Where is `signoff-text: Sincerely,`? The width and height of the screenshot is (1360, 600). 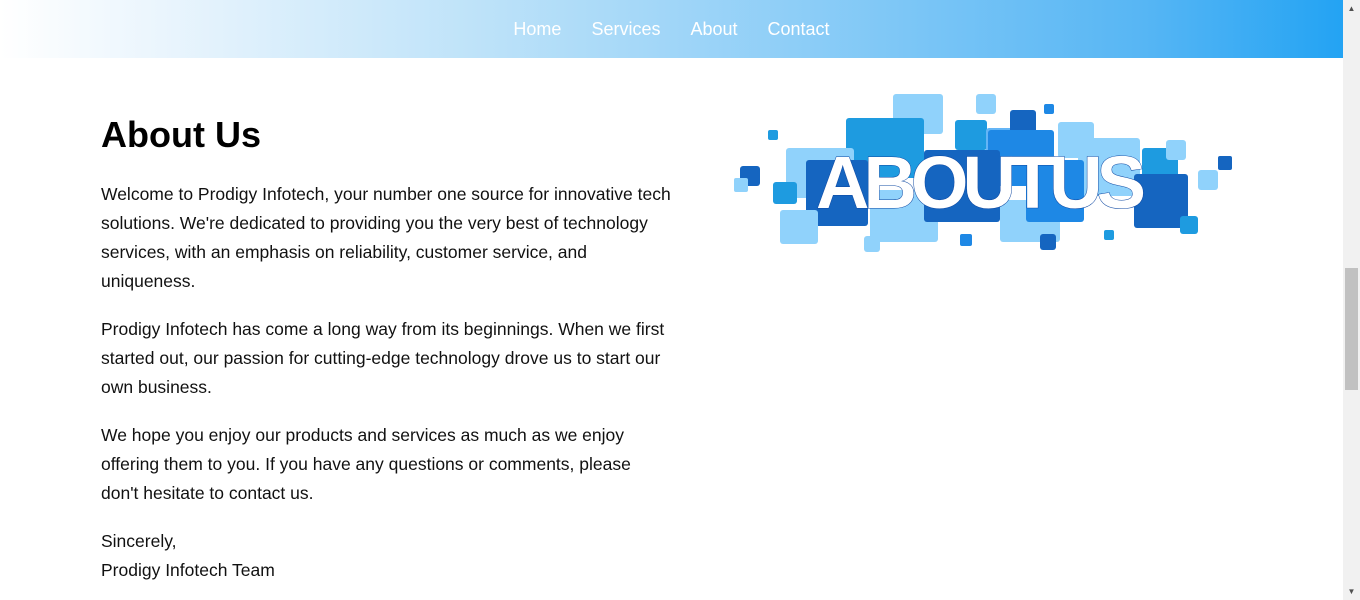
signoff-text: Sincerely, is located at coordinates (139, 541).